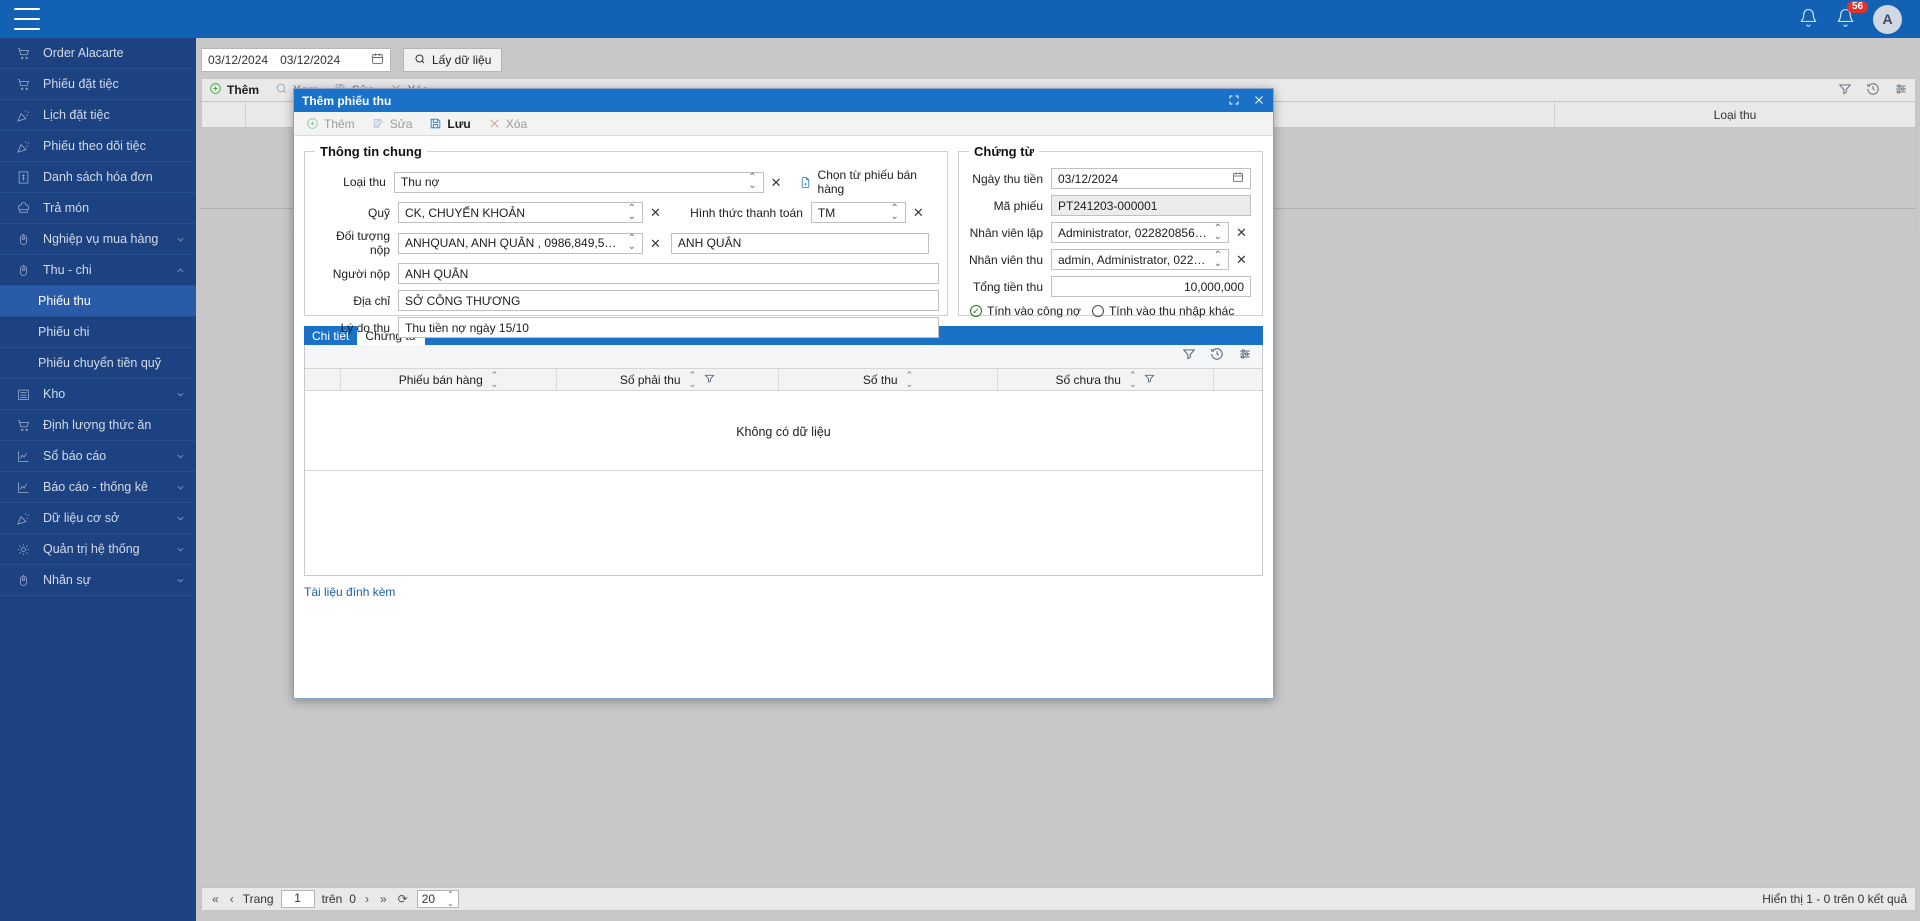 The height and width of the screenshot is (921, 1920). I want to click on field-row-nguoi-nop: Người nộp ANH QUÂN, so click(626, 273).